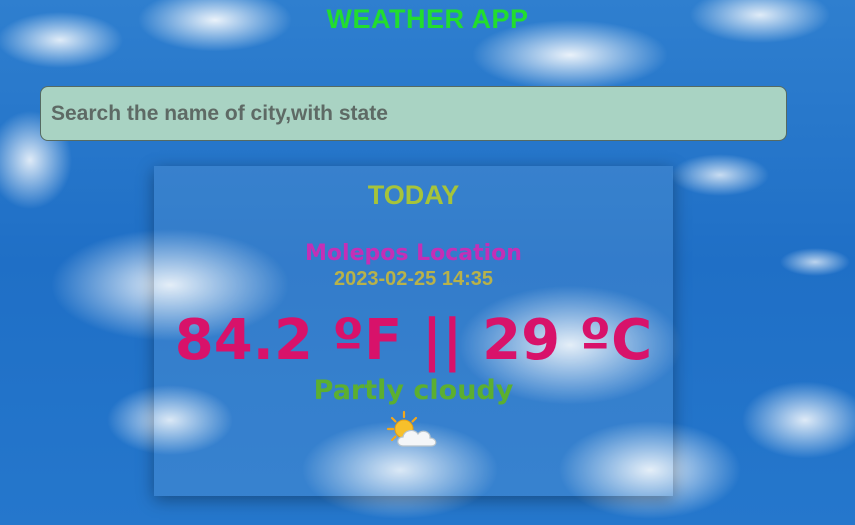  Describe the element at coordinates (427, 19) in the screenshot. I see `app-title: WEATHER APP` at that location.